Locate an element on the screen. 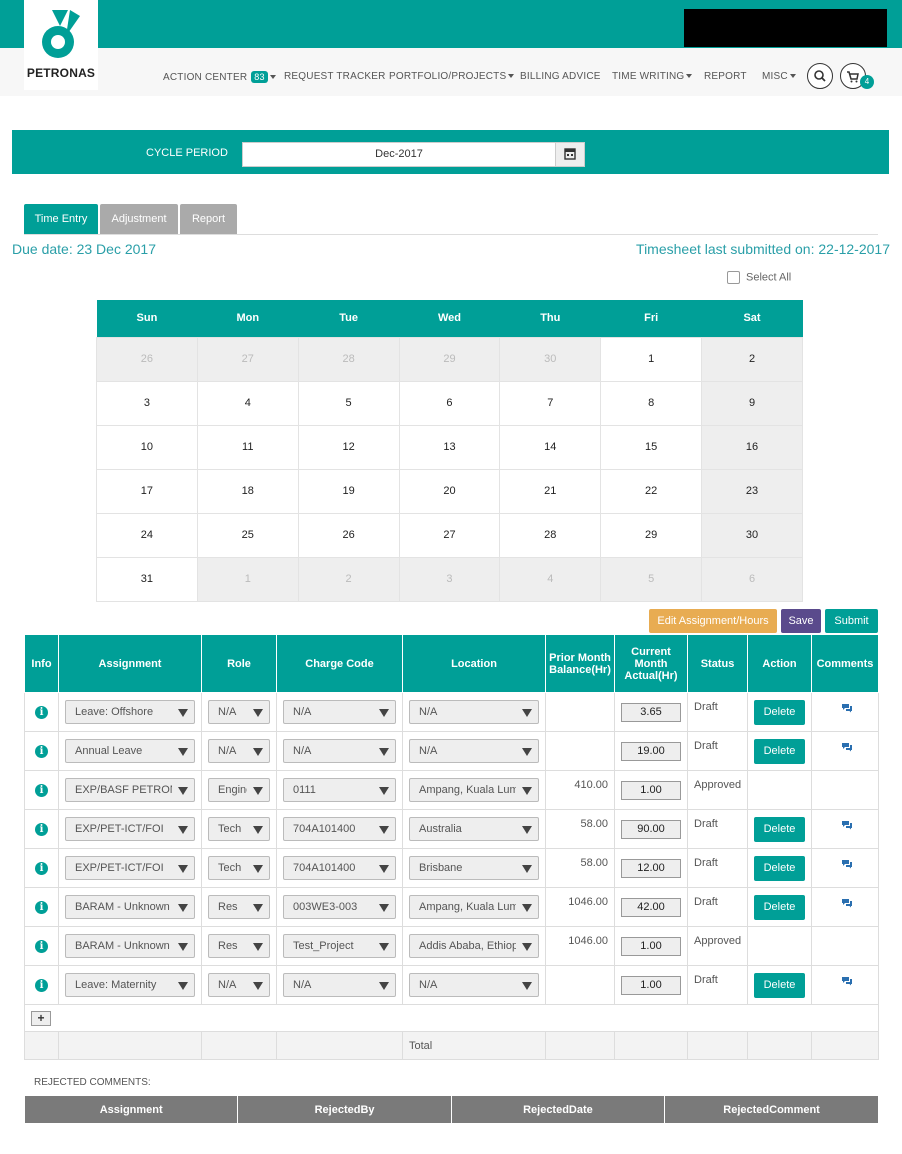 The width and height of the screenshot is (902, 1154). assignment-select: Leave: Offshore is located at coordinates (130, 712).